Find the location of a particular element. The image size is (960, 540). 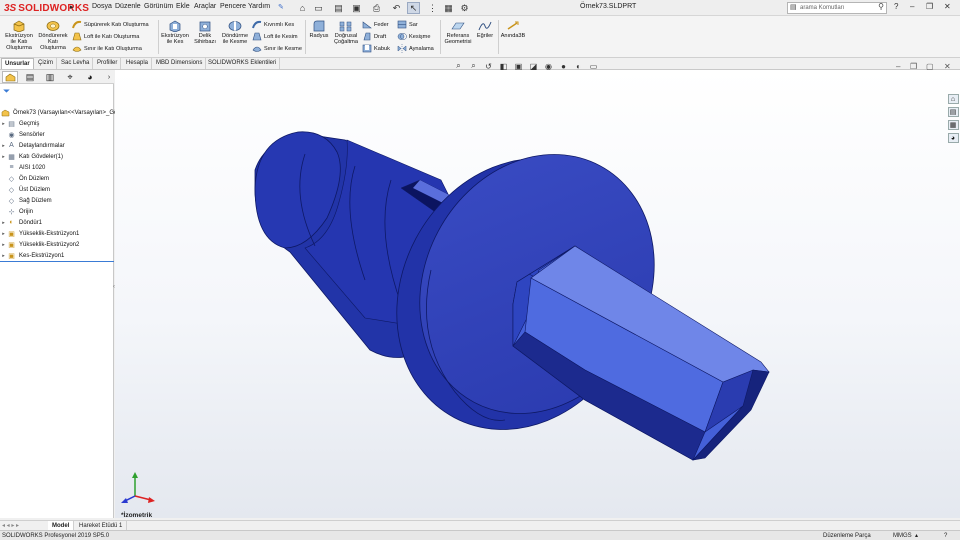

rib-button: Feder is located at coordinates (376, 24).